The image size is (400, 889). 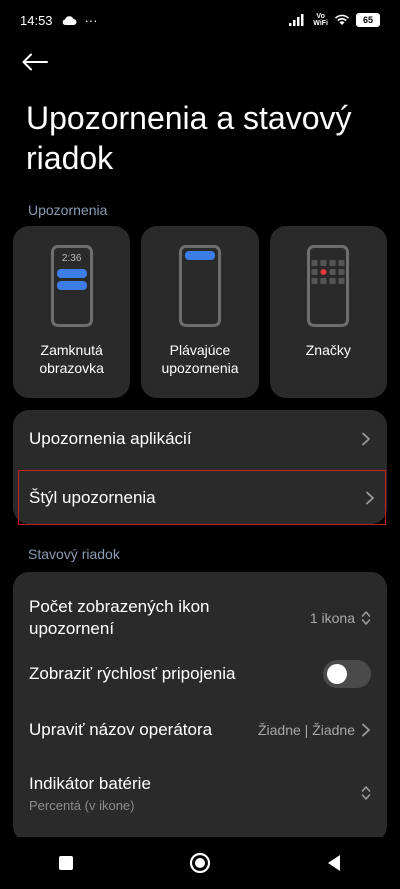 What do you see at coordinates (200, 467) in the screenshot?
I see `notifications-settings-group: Upozornenia aplikácií Štýl upozornenia` at bounding box center [200, 467].